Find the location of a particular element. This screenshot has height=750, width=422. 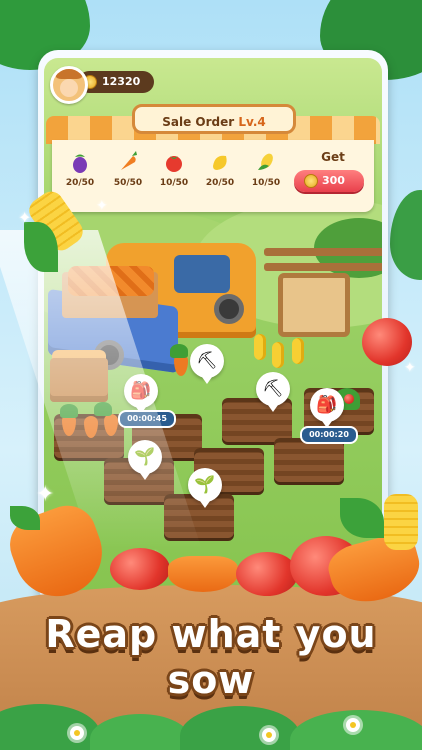

carrot-icon is located at coordinates (128, 163).